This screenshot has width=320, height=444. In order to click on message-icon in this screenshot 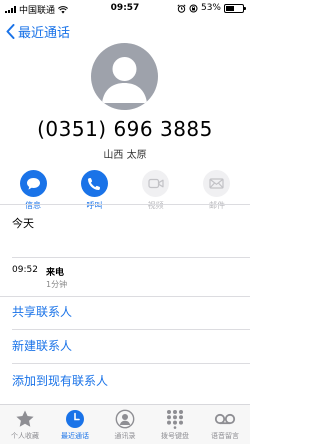, I will do `click(33, 183)`.